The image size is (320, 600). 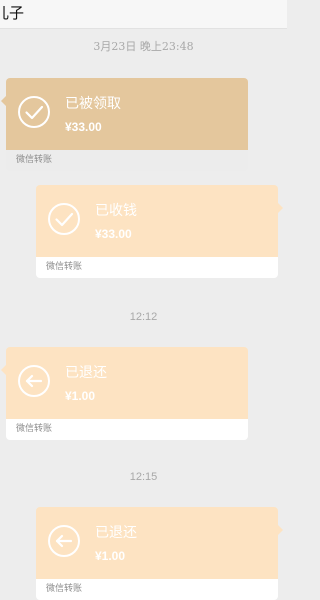 I want to click on timestamp: 12:12, so click(x=143, y=317).